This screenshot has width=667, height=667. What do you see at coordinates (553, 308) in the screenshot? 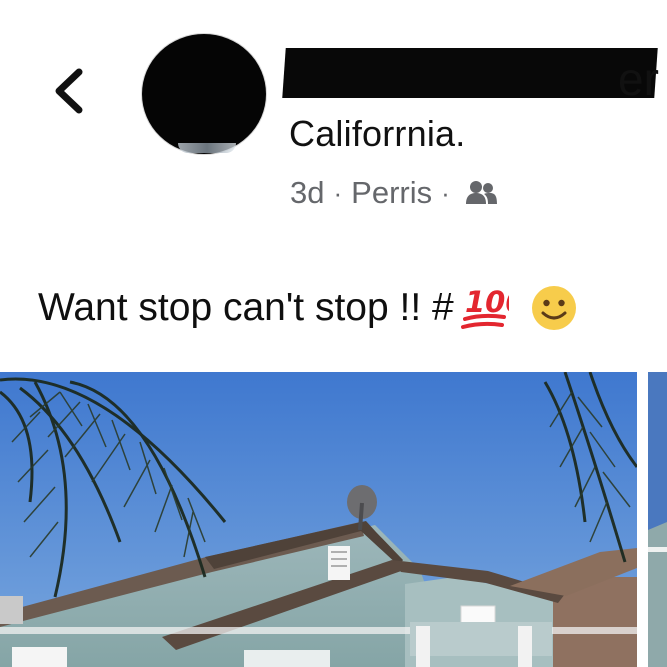
I see `slightly-smiling-face-emoji` at bounding box center [553, 308].